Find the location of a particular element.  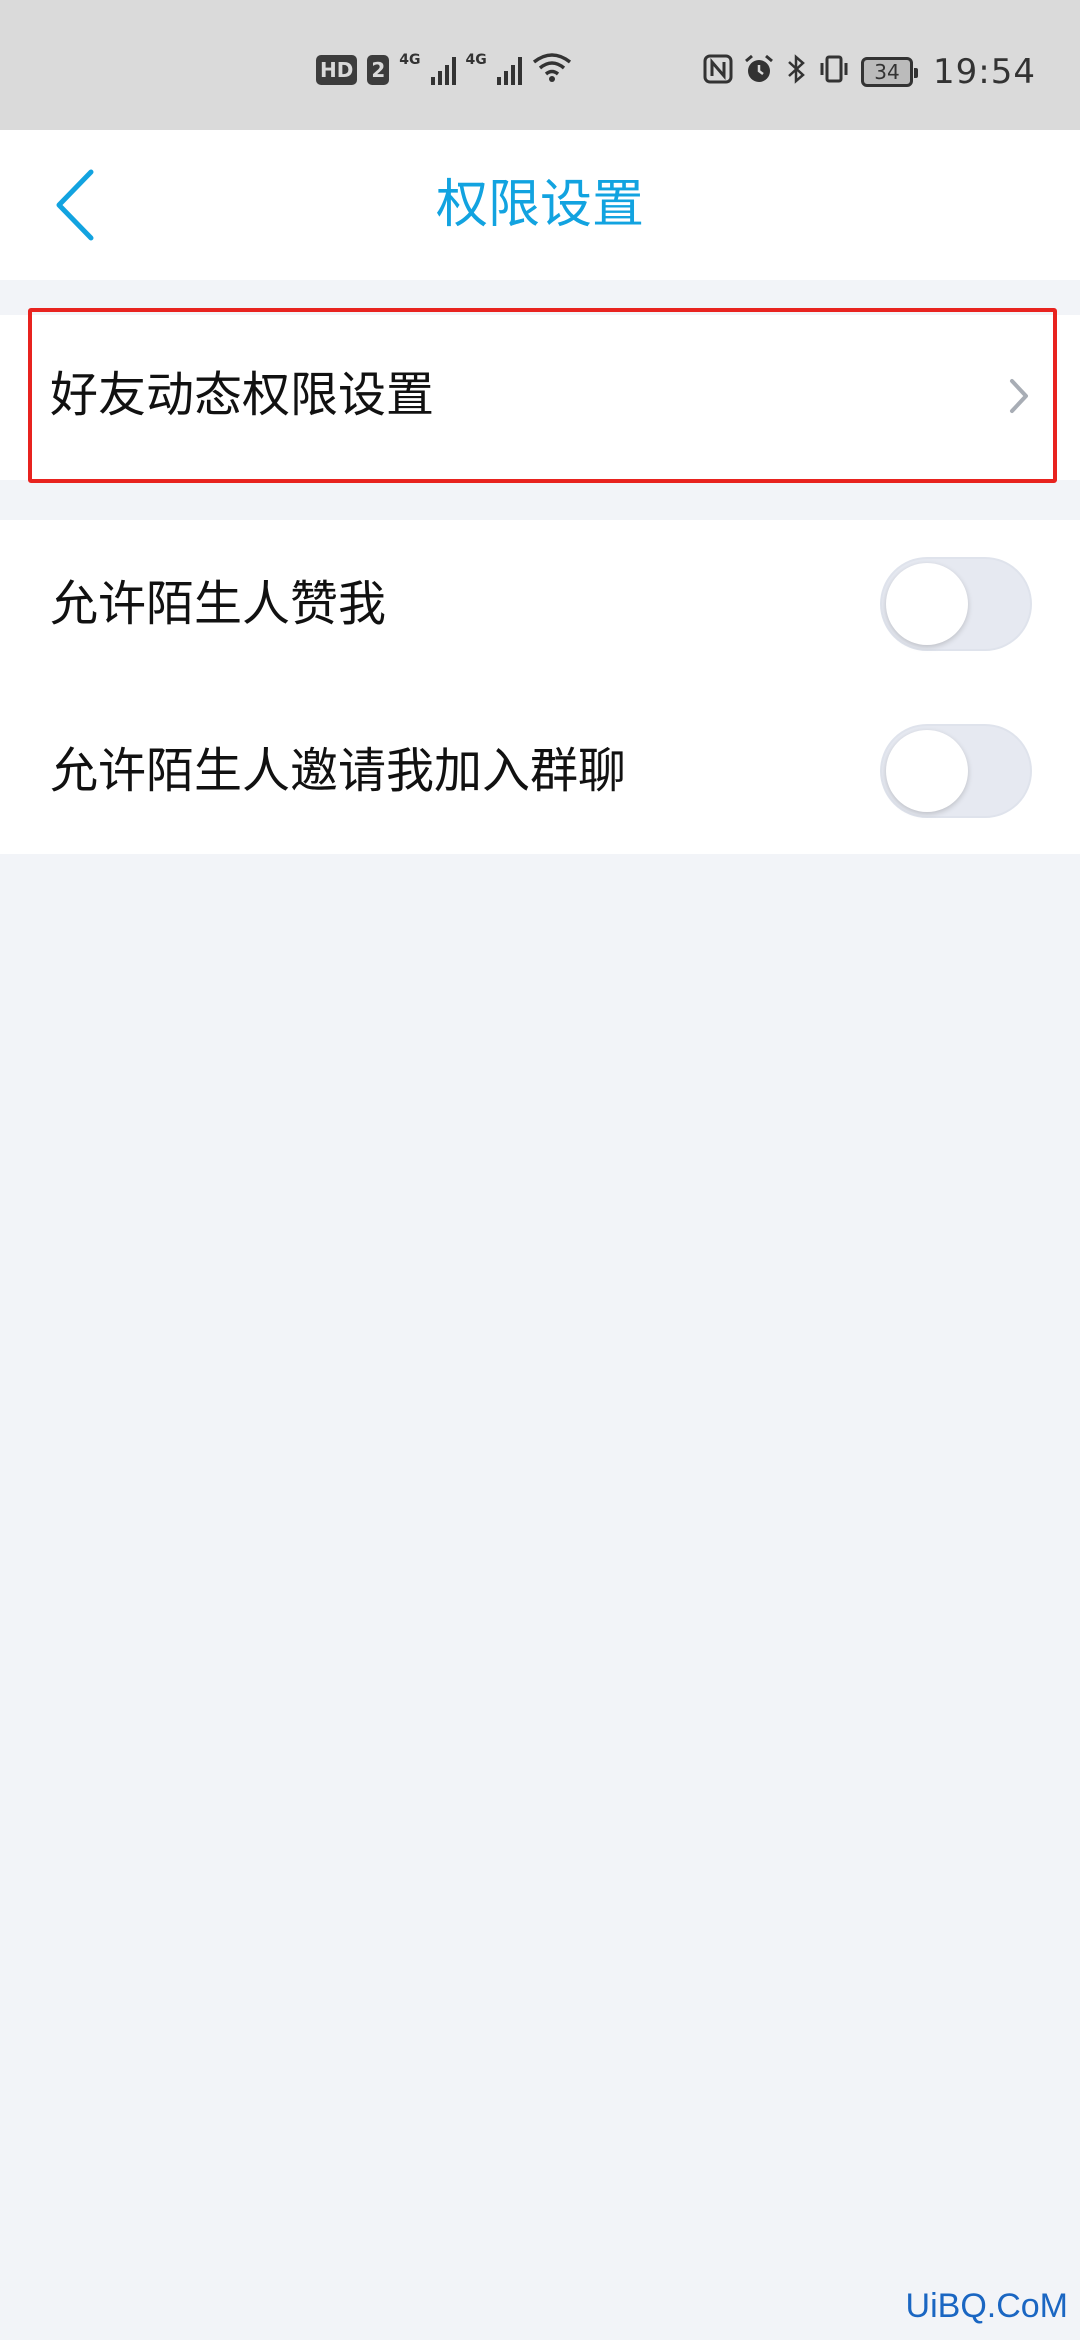

navigation-bar: 权限设置 is located at coordinates (540, 205).